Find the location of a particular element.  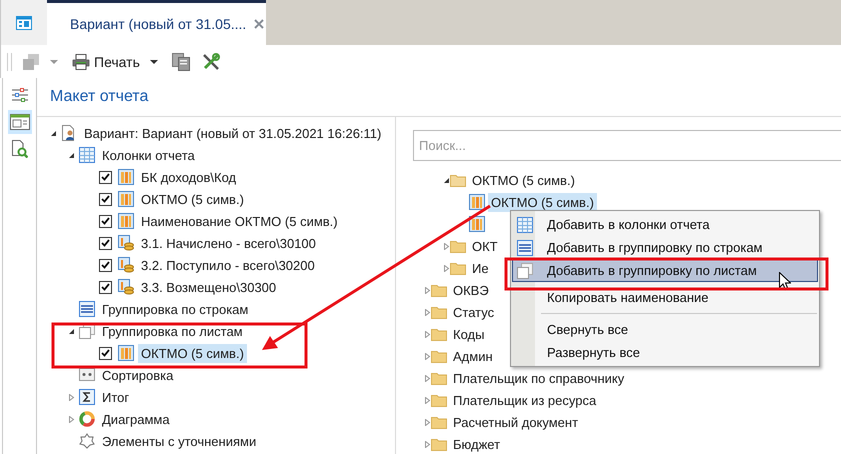

tree-item: ОКТ is located at coordinates (485, 246).